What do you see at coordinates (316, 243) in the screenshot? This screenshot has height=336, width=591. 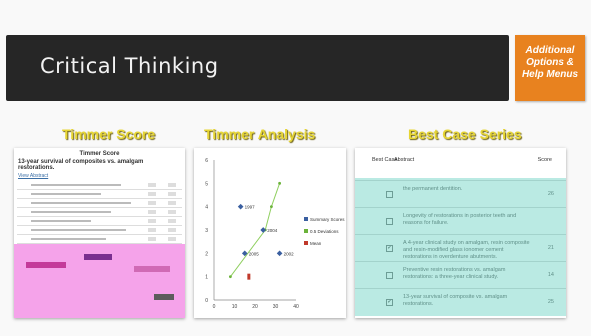 I see `legend-label: Mean` at bounding box center [316, 243].